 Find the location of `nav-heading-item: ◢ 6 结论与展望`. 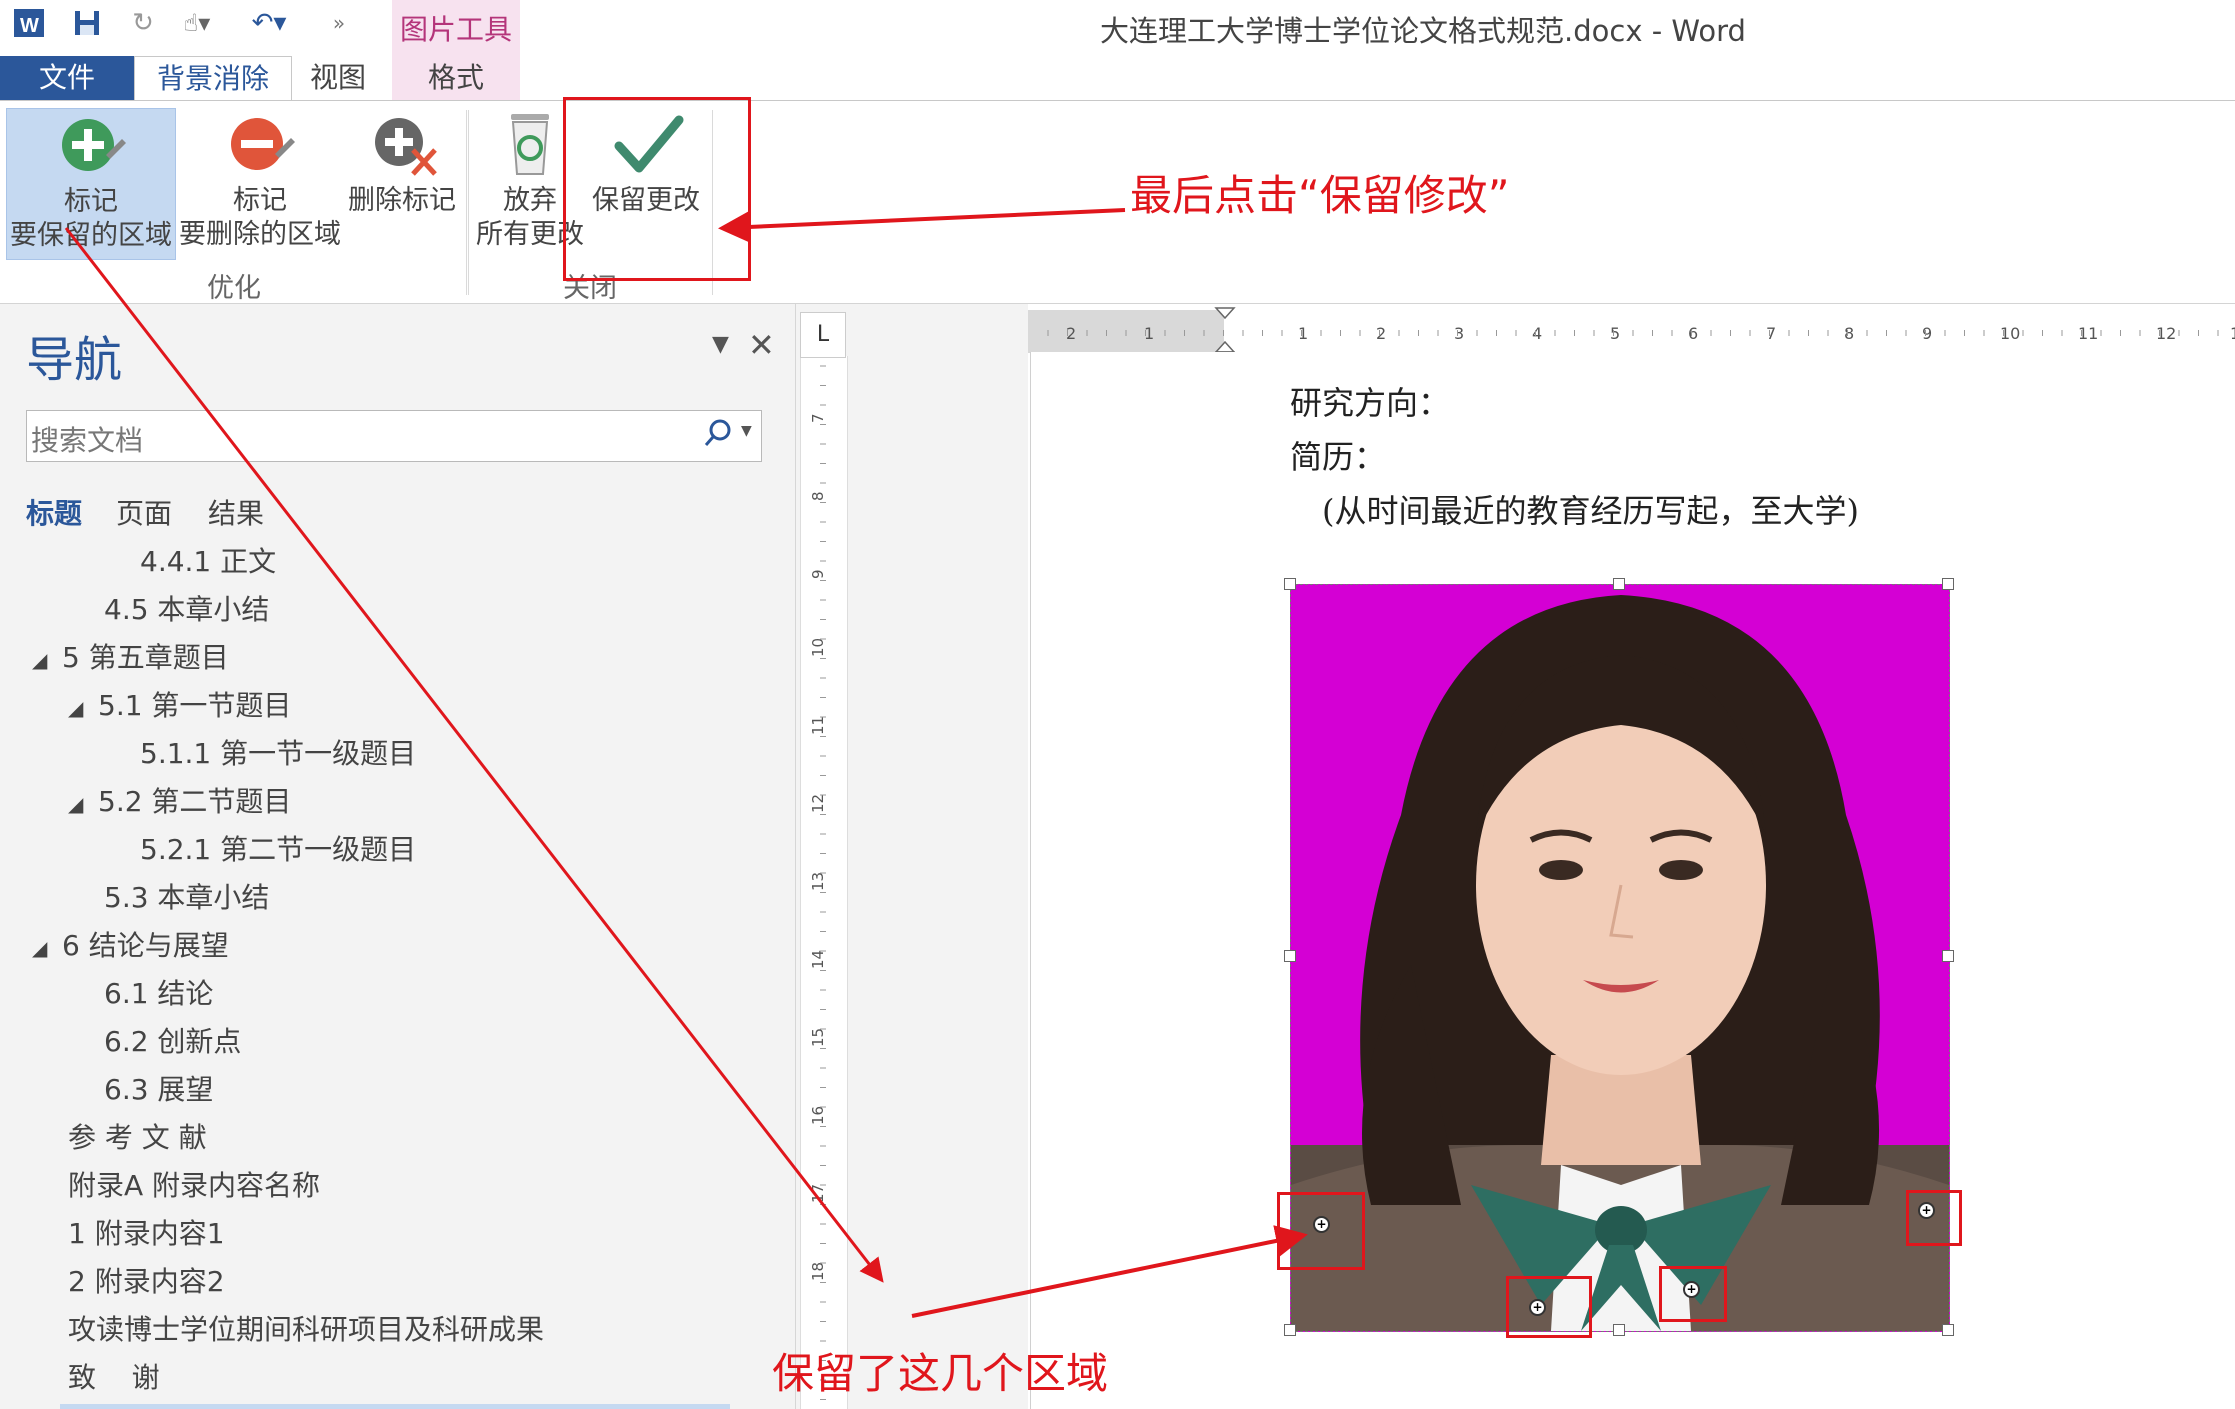

nav-heading-item: ◢ 6 结论与展望 is located at coordinates (130, 946).